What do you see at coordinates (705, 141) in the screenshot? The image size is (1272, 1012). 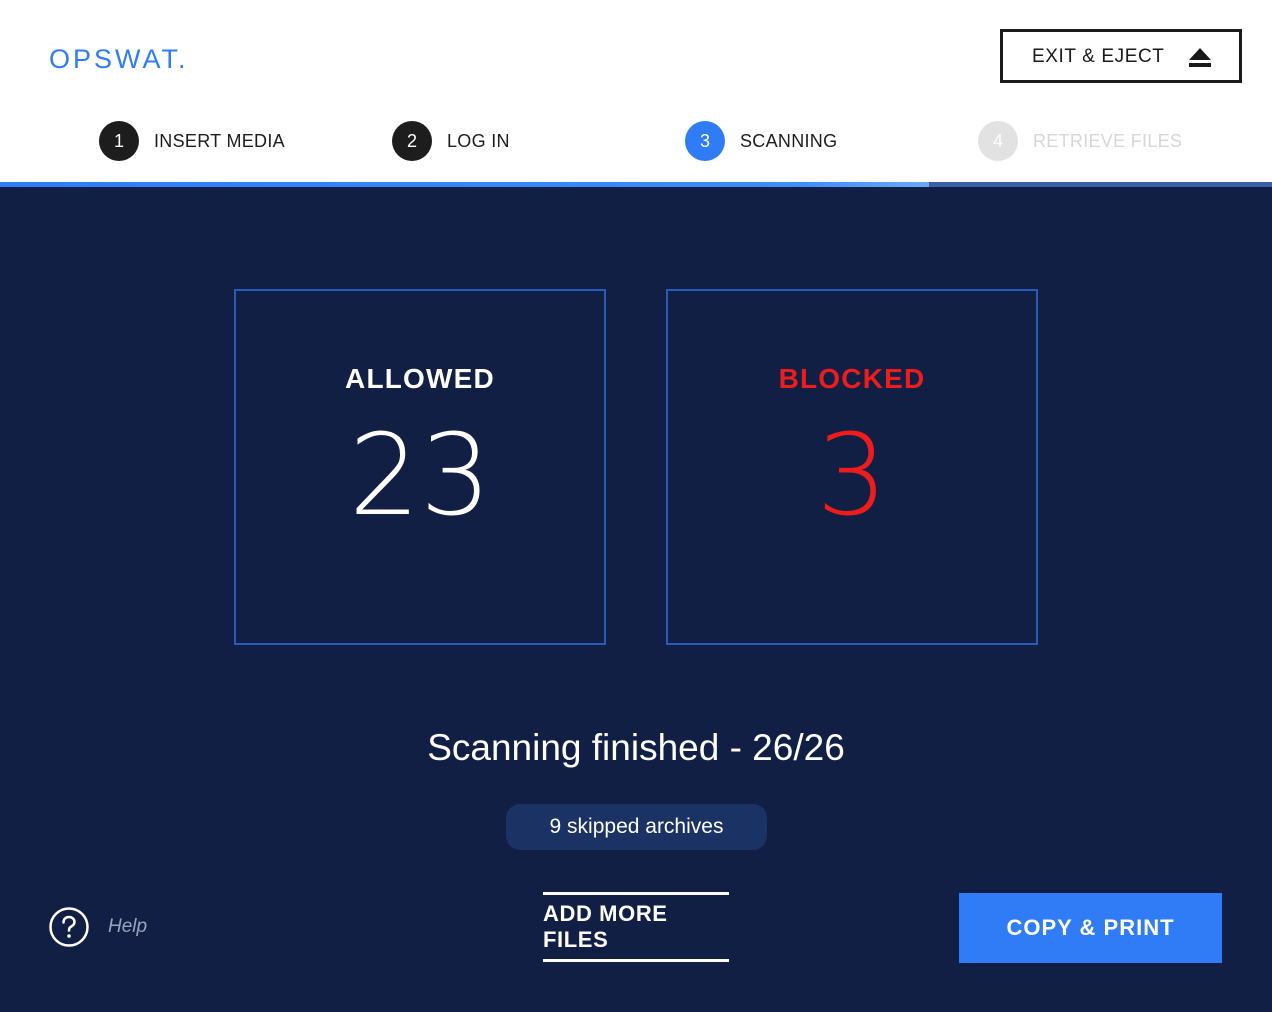 I see `step-number: 3` at bounding box center [705, 141].